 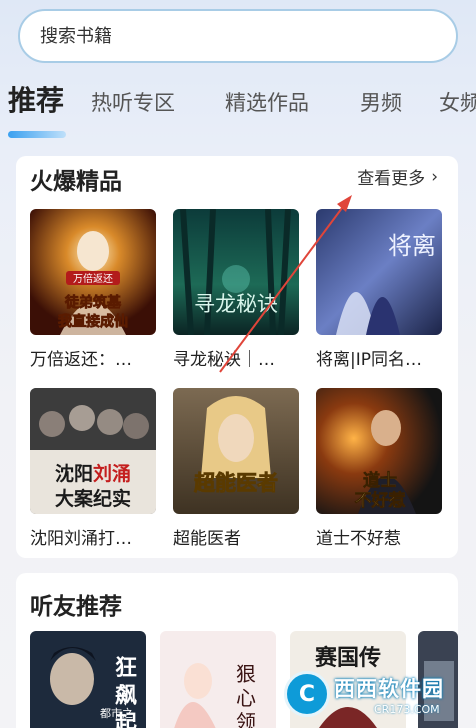 I want to click on svg-text: 飙, so click(x=126, y=696).